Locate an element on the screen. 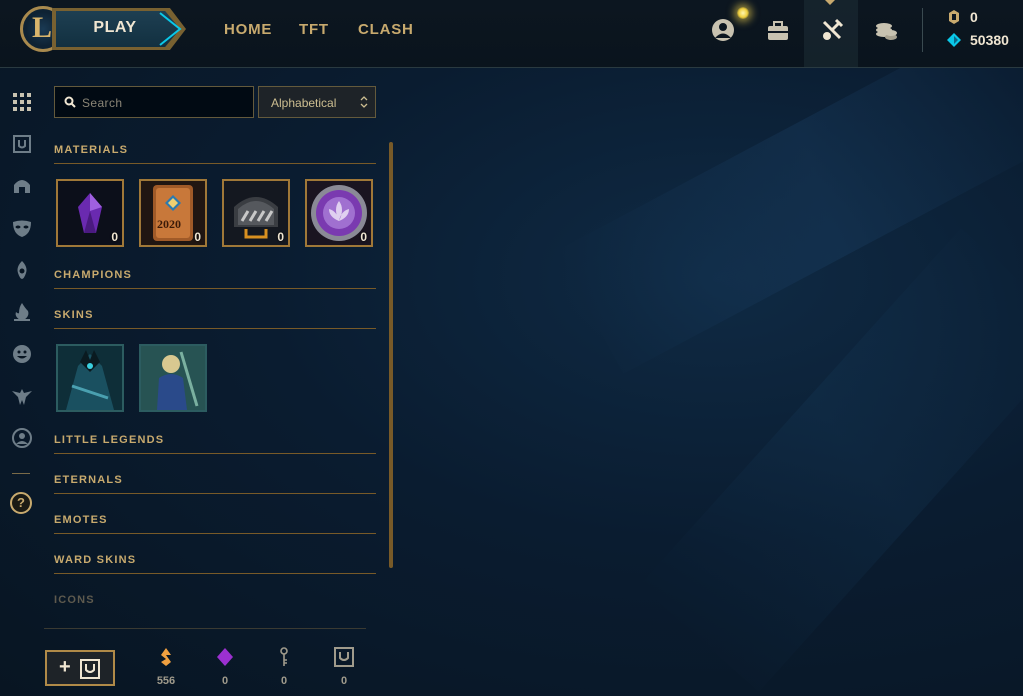 This screenshot has height=696, width=1023. collection-icon is located at coordinates (778, 30).